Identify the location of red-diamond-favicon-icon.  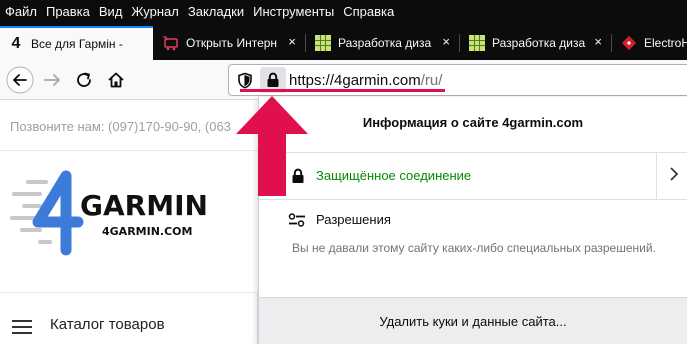
(629, 43).